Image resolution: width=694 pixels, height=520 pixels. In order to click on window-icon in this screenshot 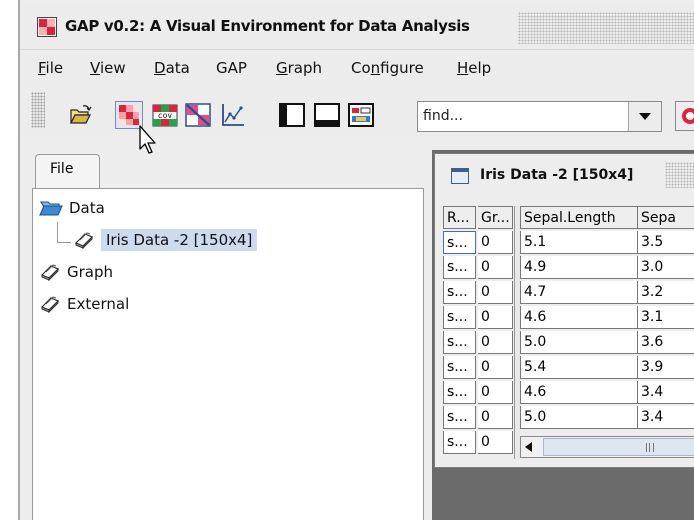, I will do `click(460, 176)`.